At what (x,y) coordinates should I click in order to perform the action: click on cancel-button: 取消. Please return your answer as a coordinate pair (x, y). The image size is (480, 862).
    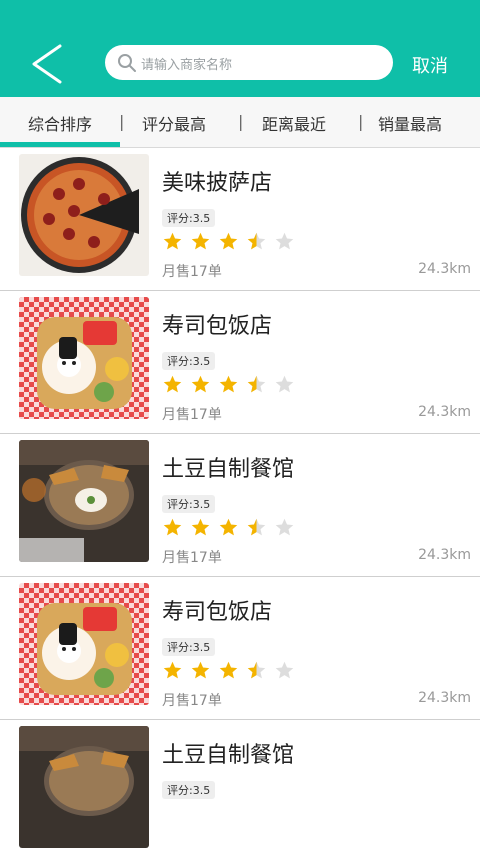
    Looking at the image, I should click on (430, 65).